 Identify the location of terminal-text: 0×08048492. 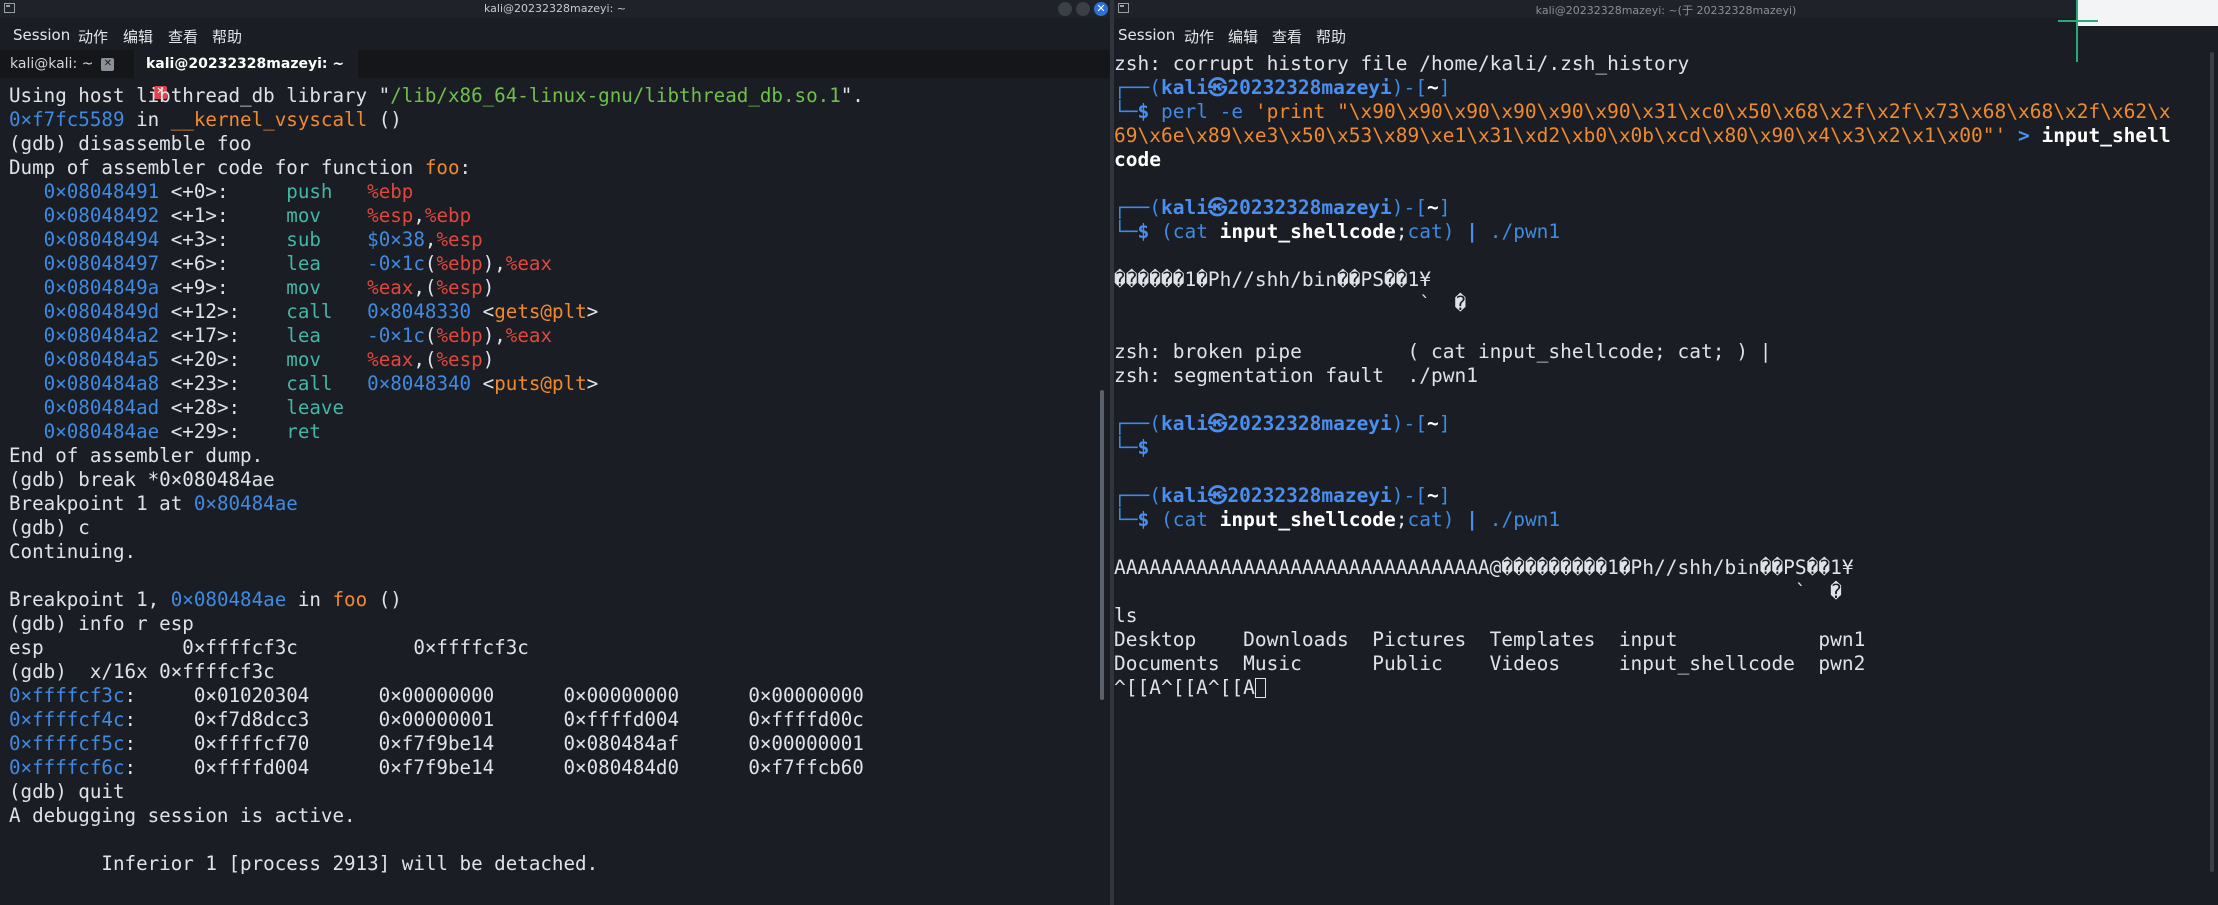
(101, 215).